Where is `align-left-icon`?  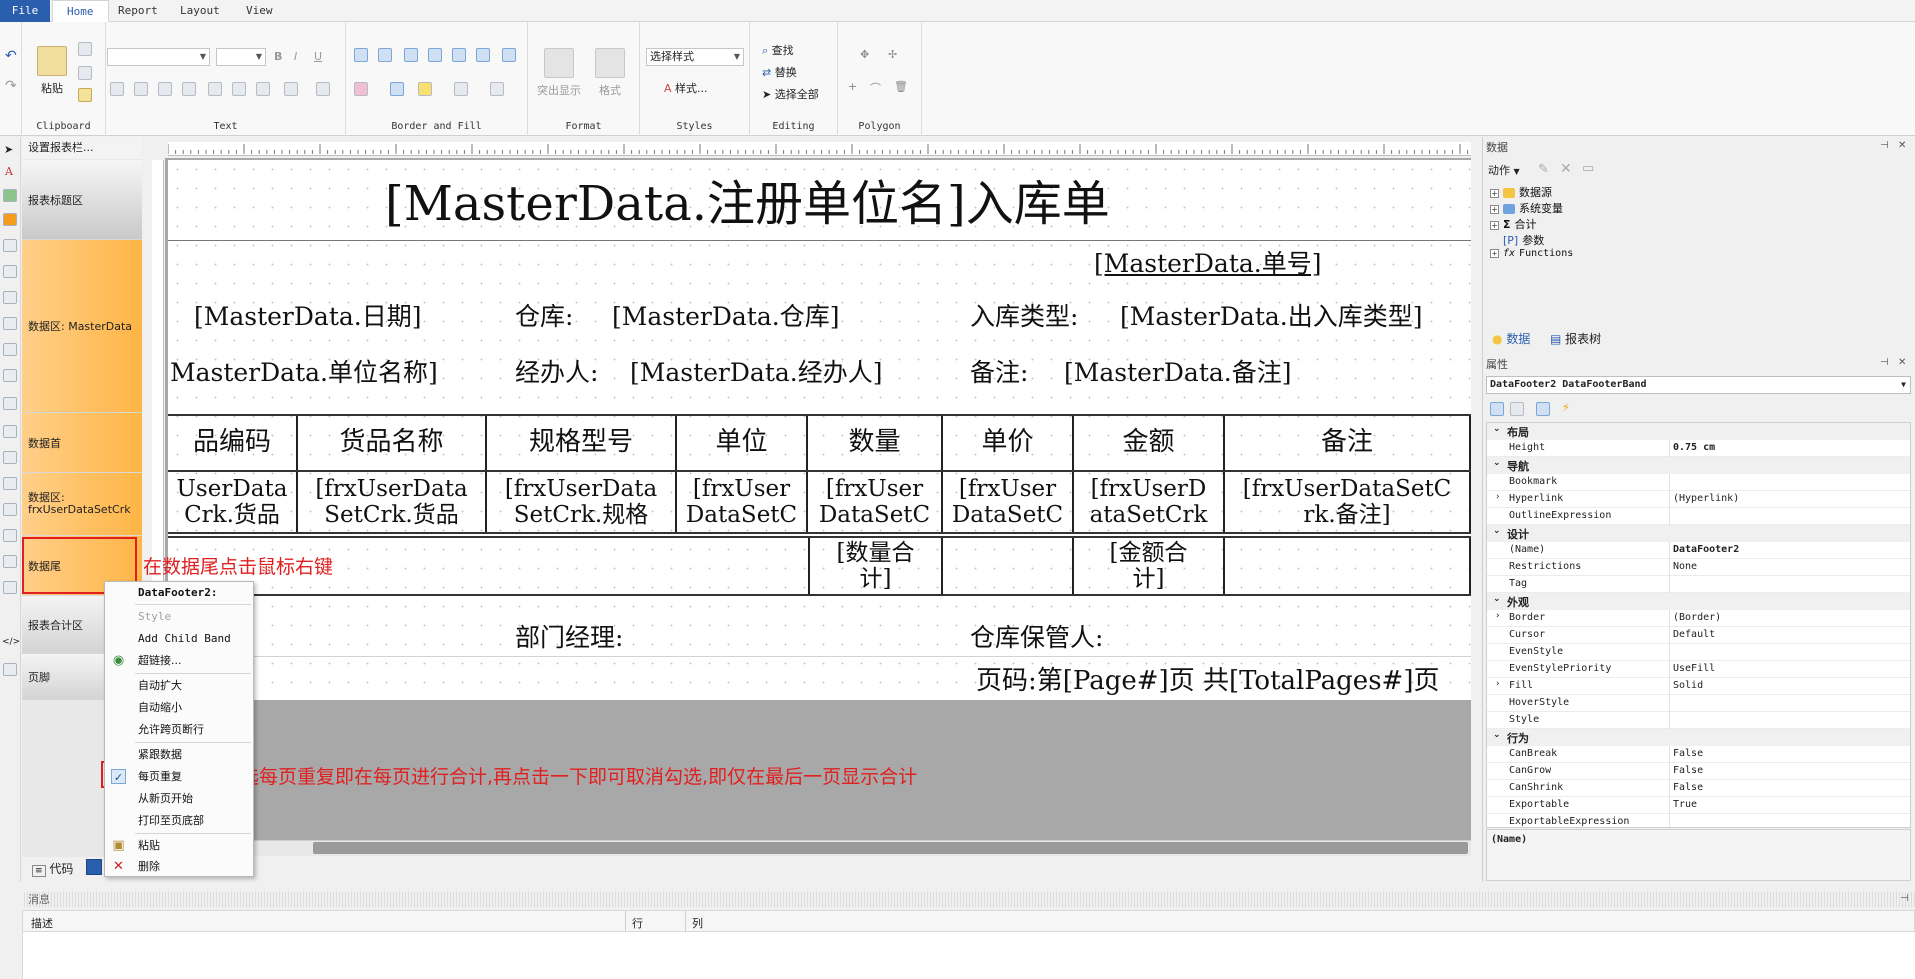
align-left-icon is located at coordinates (117, 89).